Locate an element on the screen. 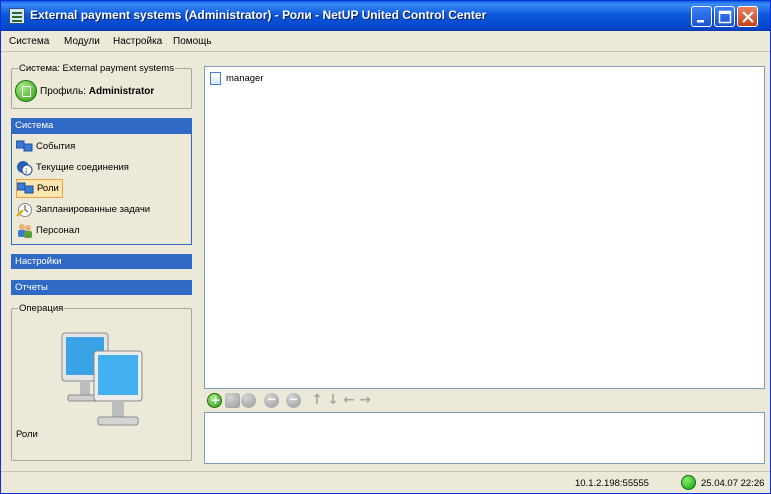 Image resolution: width=771 pixels, height=494 pixels. sidebar-item-scheduled-tasks: Запланированные задачи is located at coordinates (84, 209).